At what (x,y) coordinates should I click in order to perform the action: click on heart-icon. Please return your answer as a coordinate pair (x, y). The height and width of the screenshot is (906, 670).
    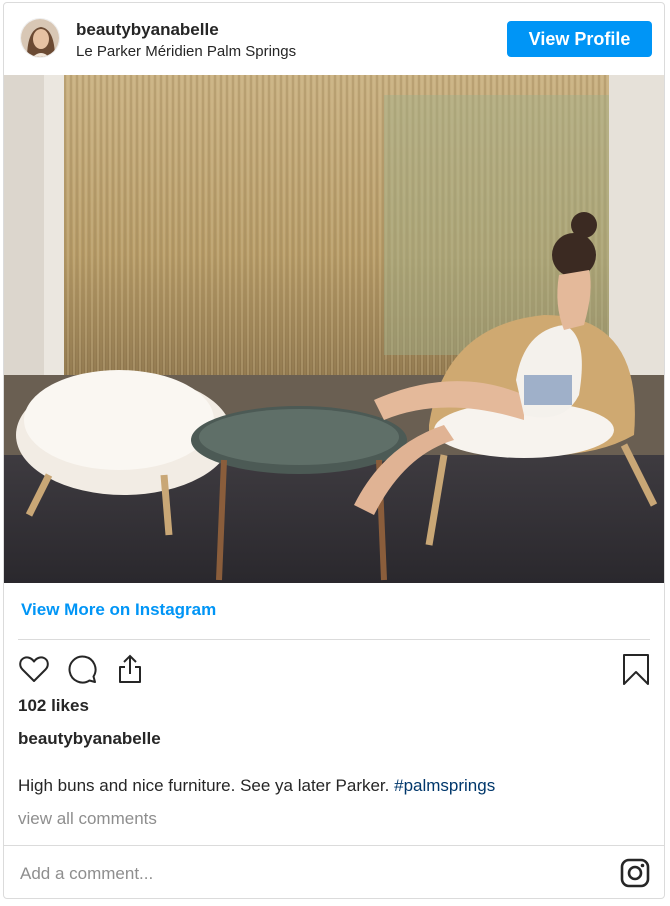
    Looking at the image, I should click on (34, 669).